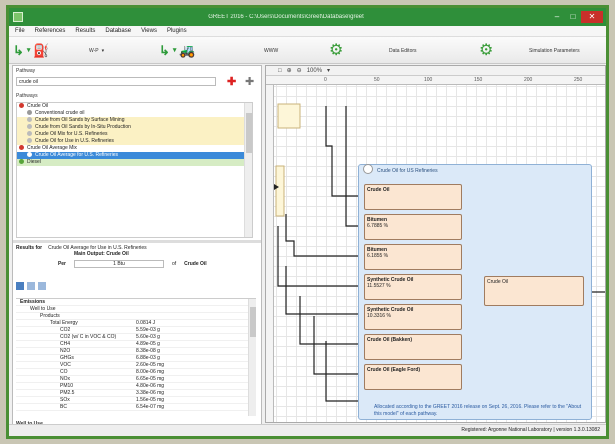 The height and width of the screenshot is (444, 615). Describe the element at coordinates (149, 31) in the screenshot. I see `menu-views: Views` at that location.